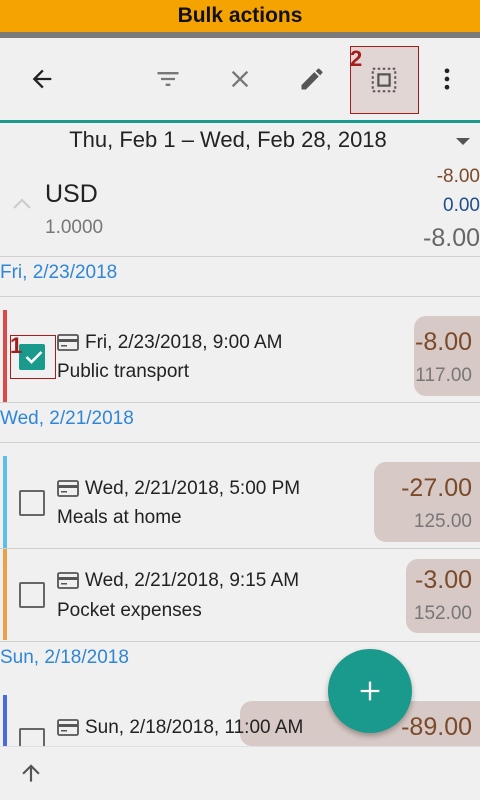 The image size is (480, 800). I want to click on arrow-up-icon, so click(31, 773).